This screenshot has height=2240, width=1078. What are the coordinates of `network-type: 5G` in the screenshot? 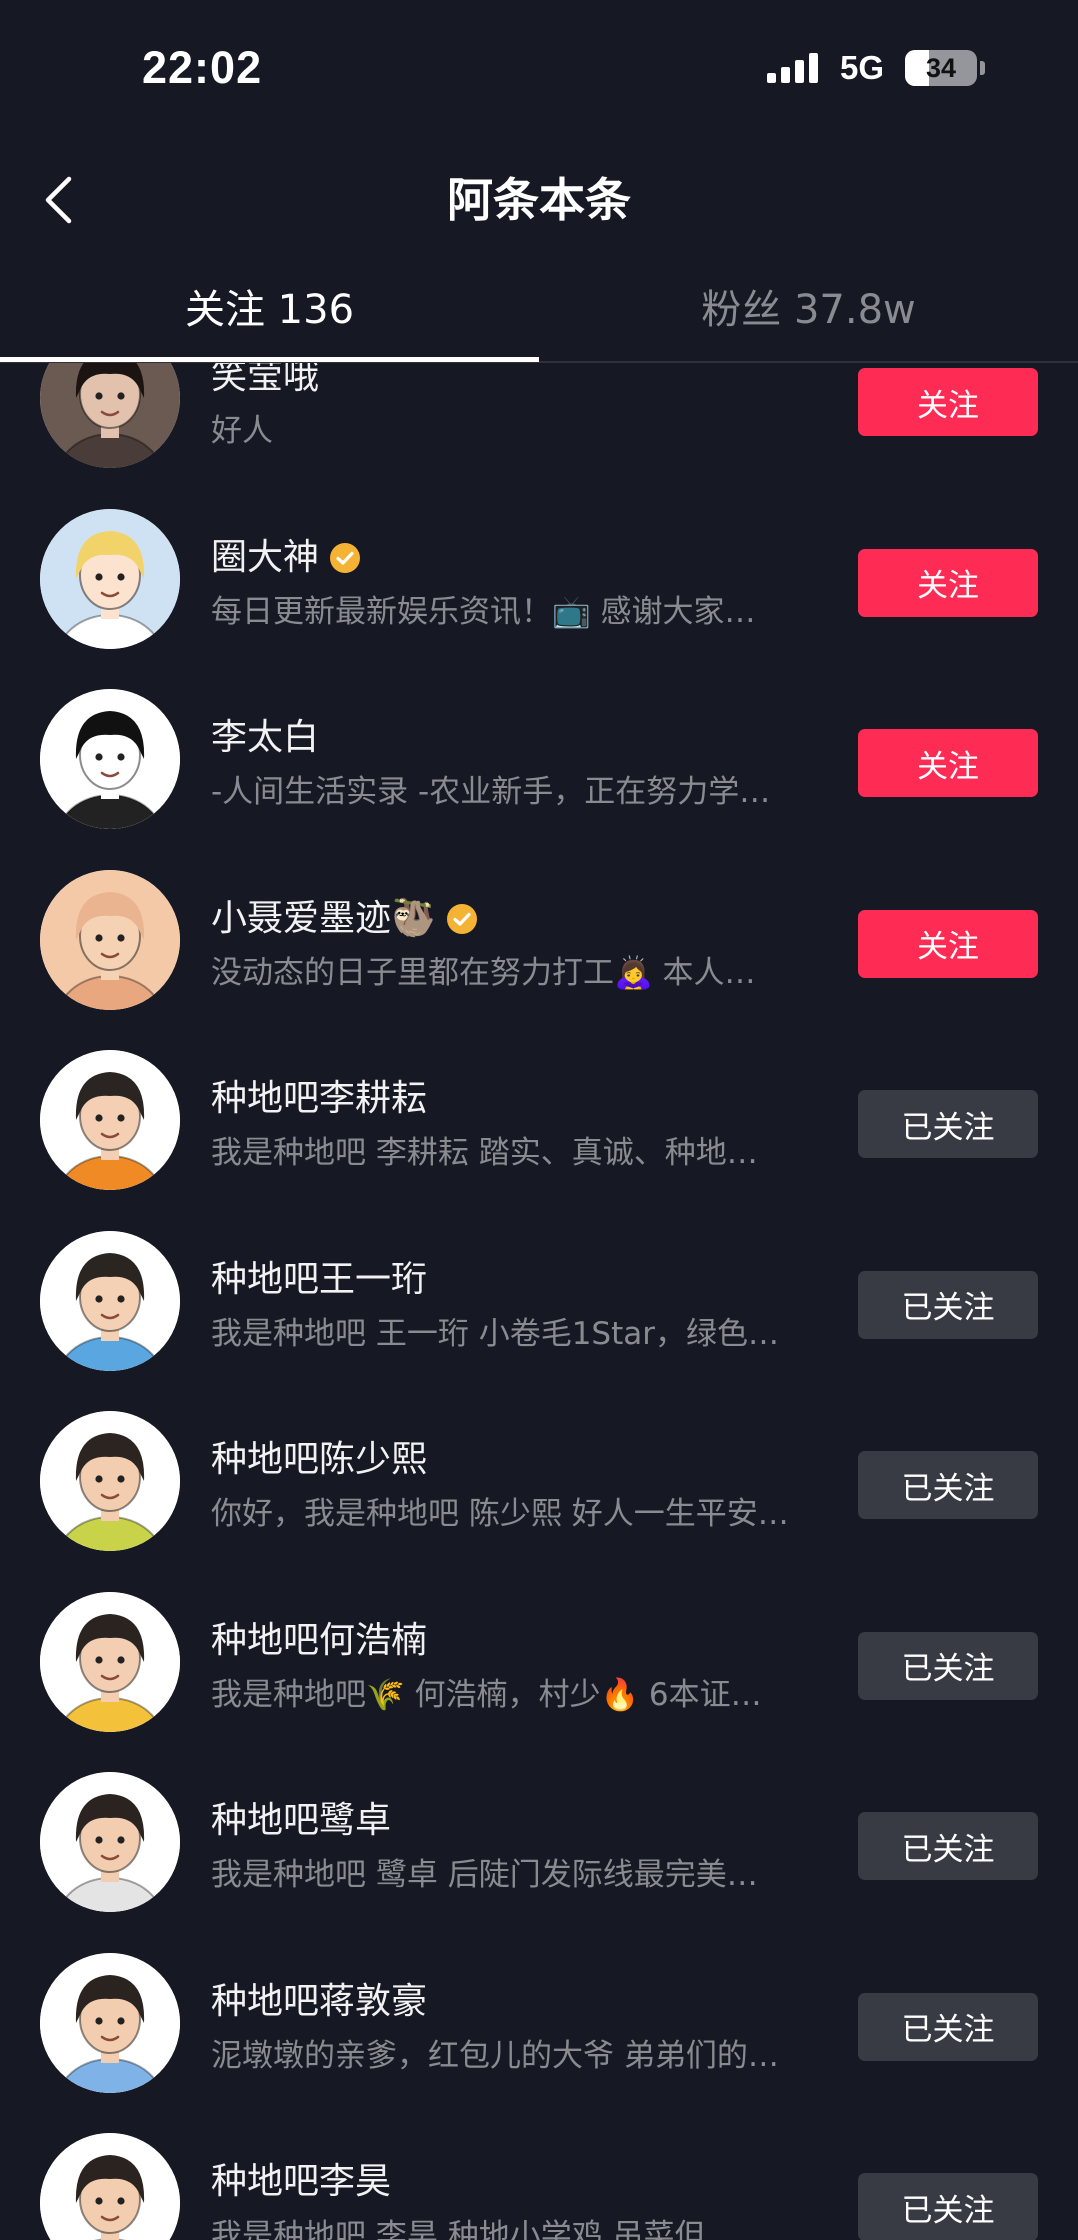 It's located at (862, 67).